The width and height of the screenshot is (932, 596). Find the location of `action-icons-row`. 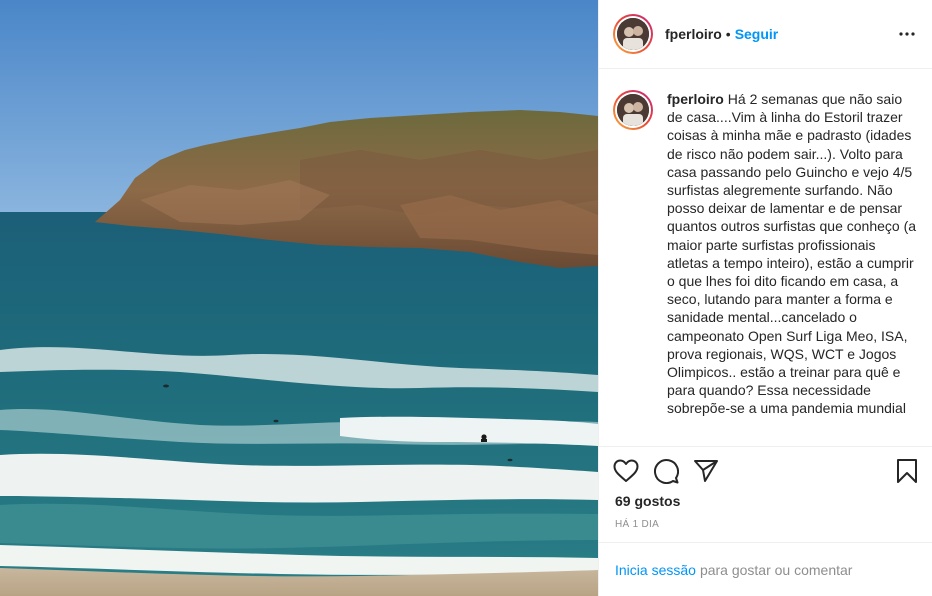

action-icons-row is located at coordinates (765, 472).